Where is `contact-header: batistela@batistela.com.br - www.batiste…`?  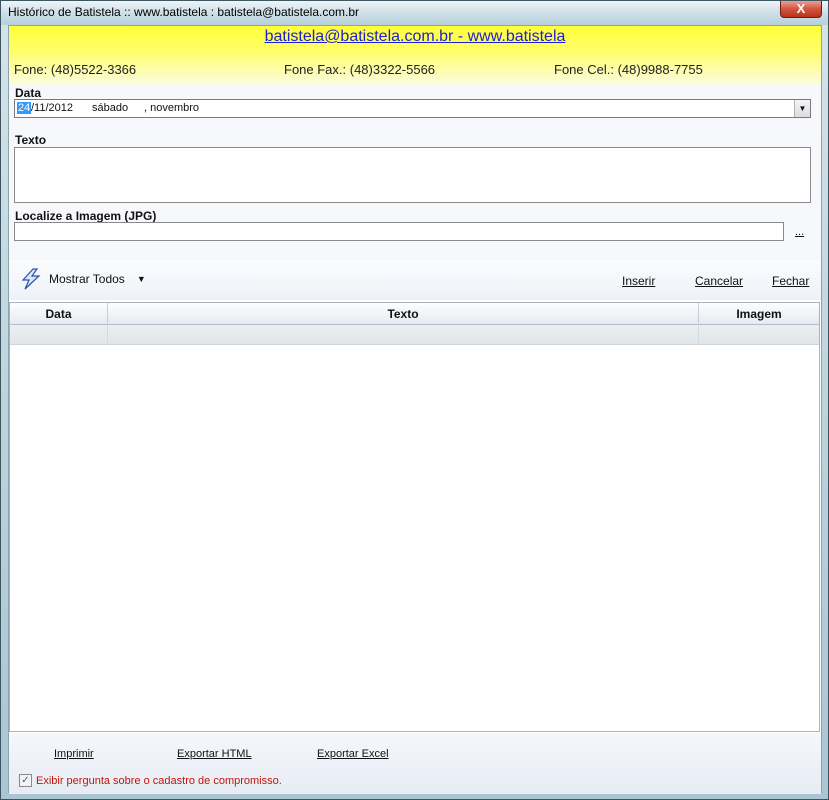 contact-header: batistela@batistela.com.br - www.batiste… is located at coordinates (415, 56).